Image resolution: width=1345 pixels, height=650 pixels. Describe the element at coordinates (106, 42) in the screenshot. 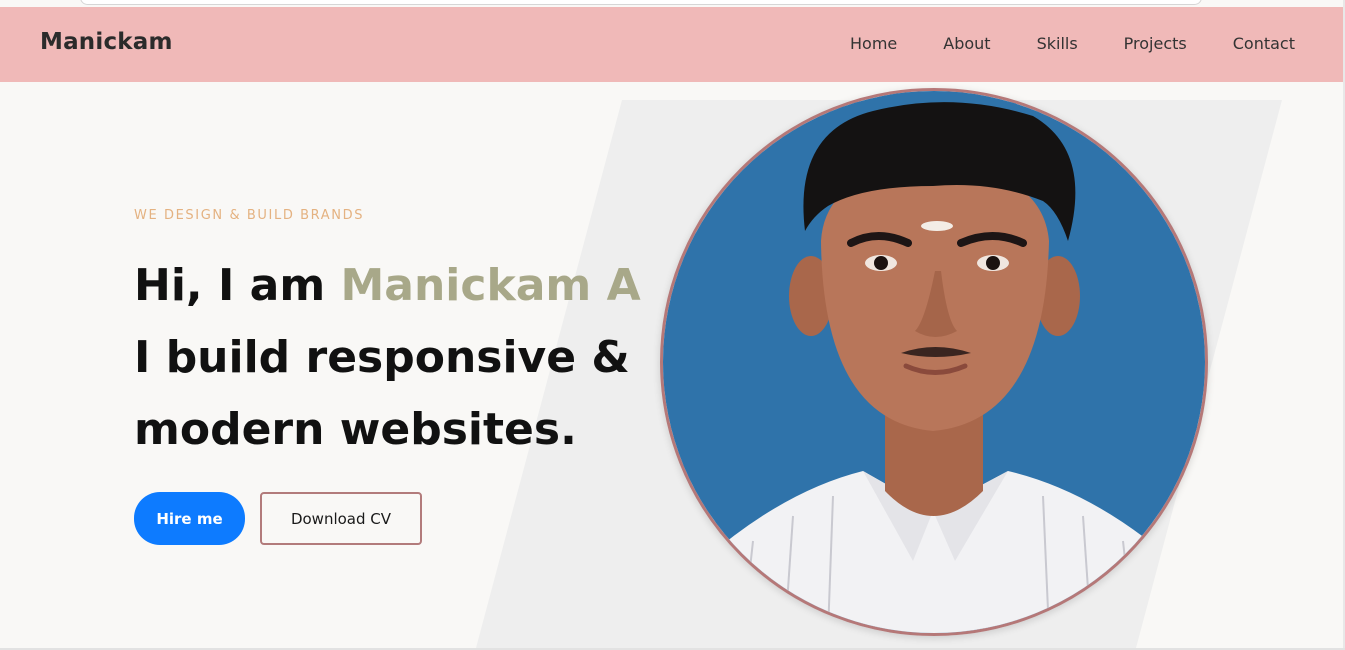

I see `brand-logo-text: Manickam` at that location.